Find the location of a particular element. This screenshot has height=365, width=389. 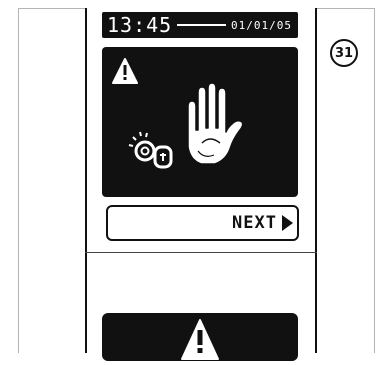

right-arrow-icon is located at coordinates (287, 223).